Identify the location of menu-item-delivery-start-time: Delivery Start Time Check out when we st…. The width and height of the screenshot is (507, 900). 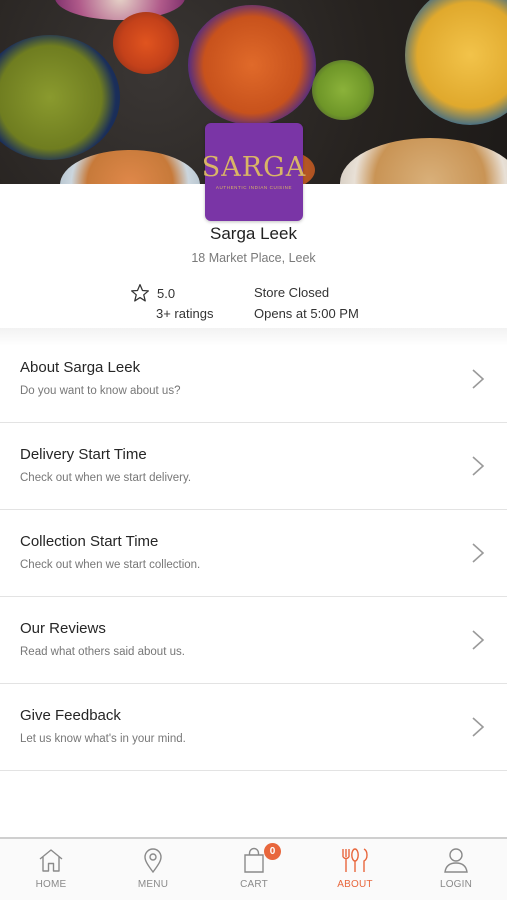
(253, 466).